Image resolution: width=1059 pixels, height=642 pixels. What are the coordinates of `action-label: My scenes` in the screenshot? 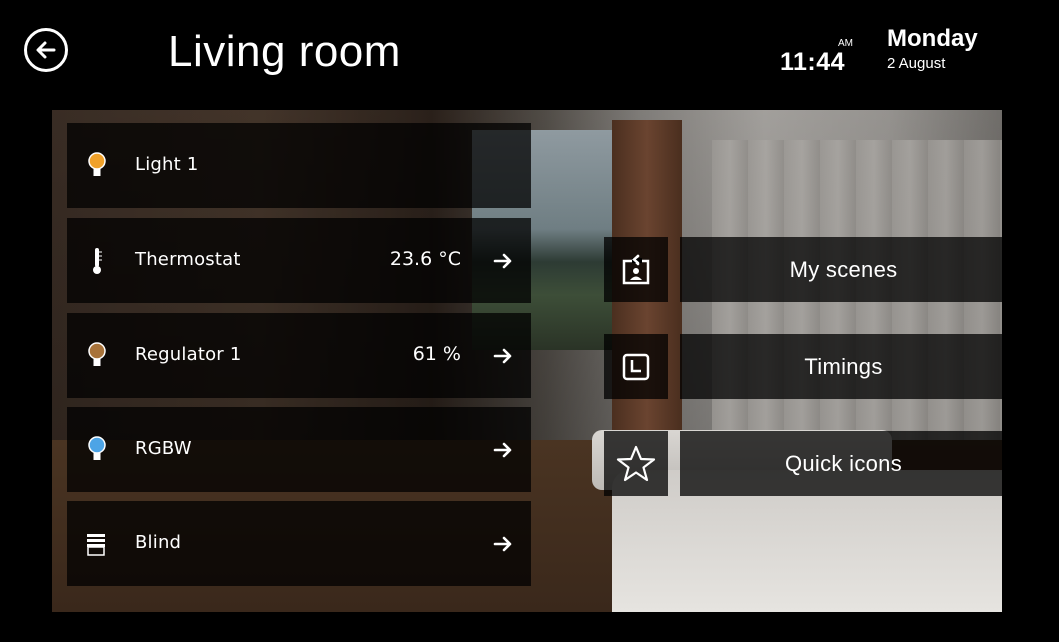 It's located at (843, 269).